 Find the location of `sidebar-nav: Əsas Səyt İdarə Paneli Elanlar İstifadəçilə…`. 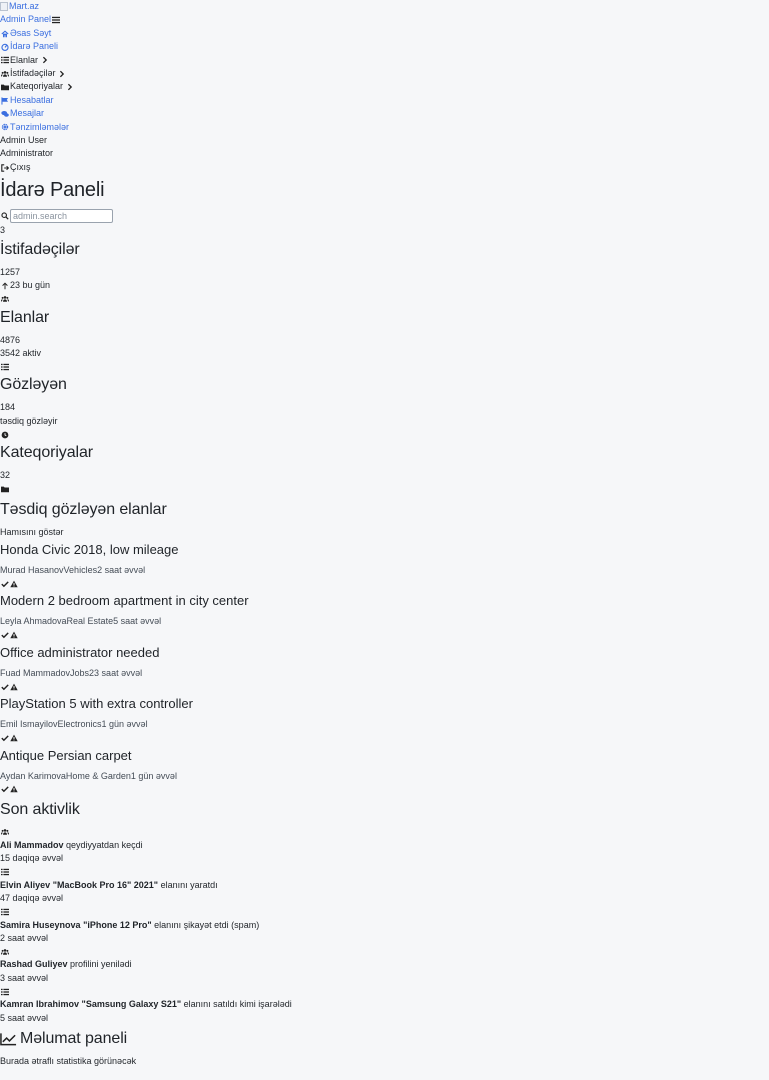

sidebar-nav: Əsas Səyt İdarə Paneli Elanlar İstifadəçilə… is located at coordinates (384, 80).